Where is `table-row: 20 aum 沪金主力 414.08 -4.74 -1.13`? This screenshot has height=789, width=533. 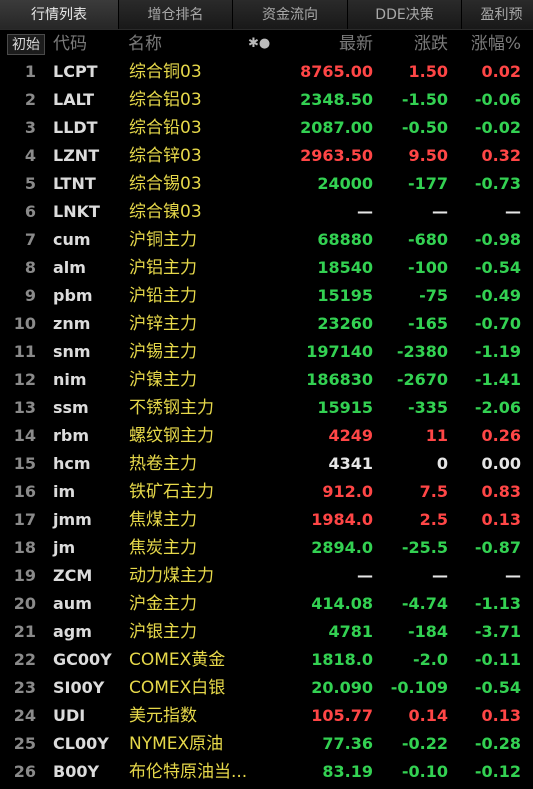 table-row: 20 aum 沪金主力 414.08 -4.74 -1.13 is located at coordinates (266, 604).